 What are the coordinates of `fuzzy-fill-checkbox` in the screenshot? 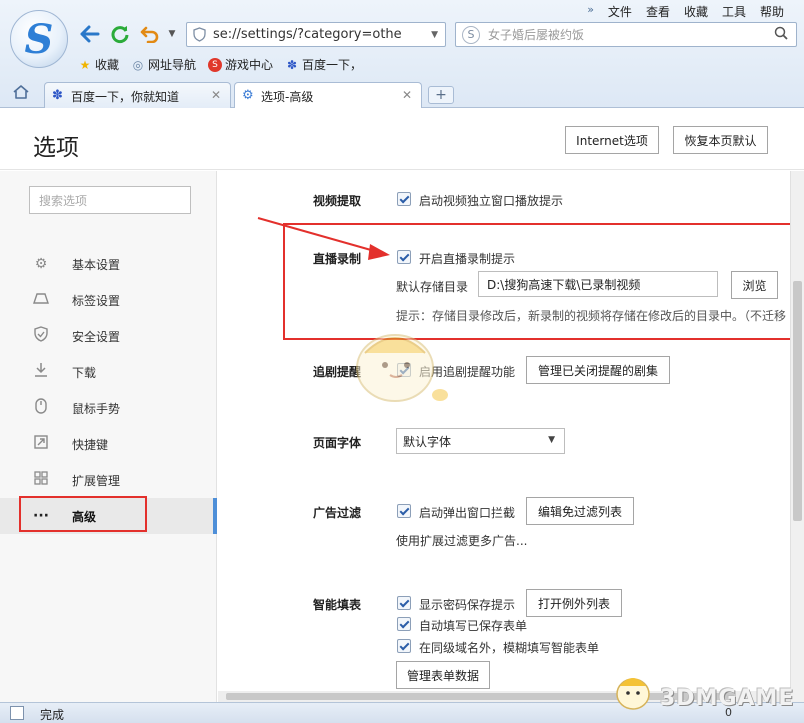 It's located at (404, 646).